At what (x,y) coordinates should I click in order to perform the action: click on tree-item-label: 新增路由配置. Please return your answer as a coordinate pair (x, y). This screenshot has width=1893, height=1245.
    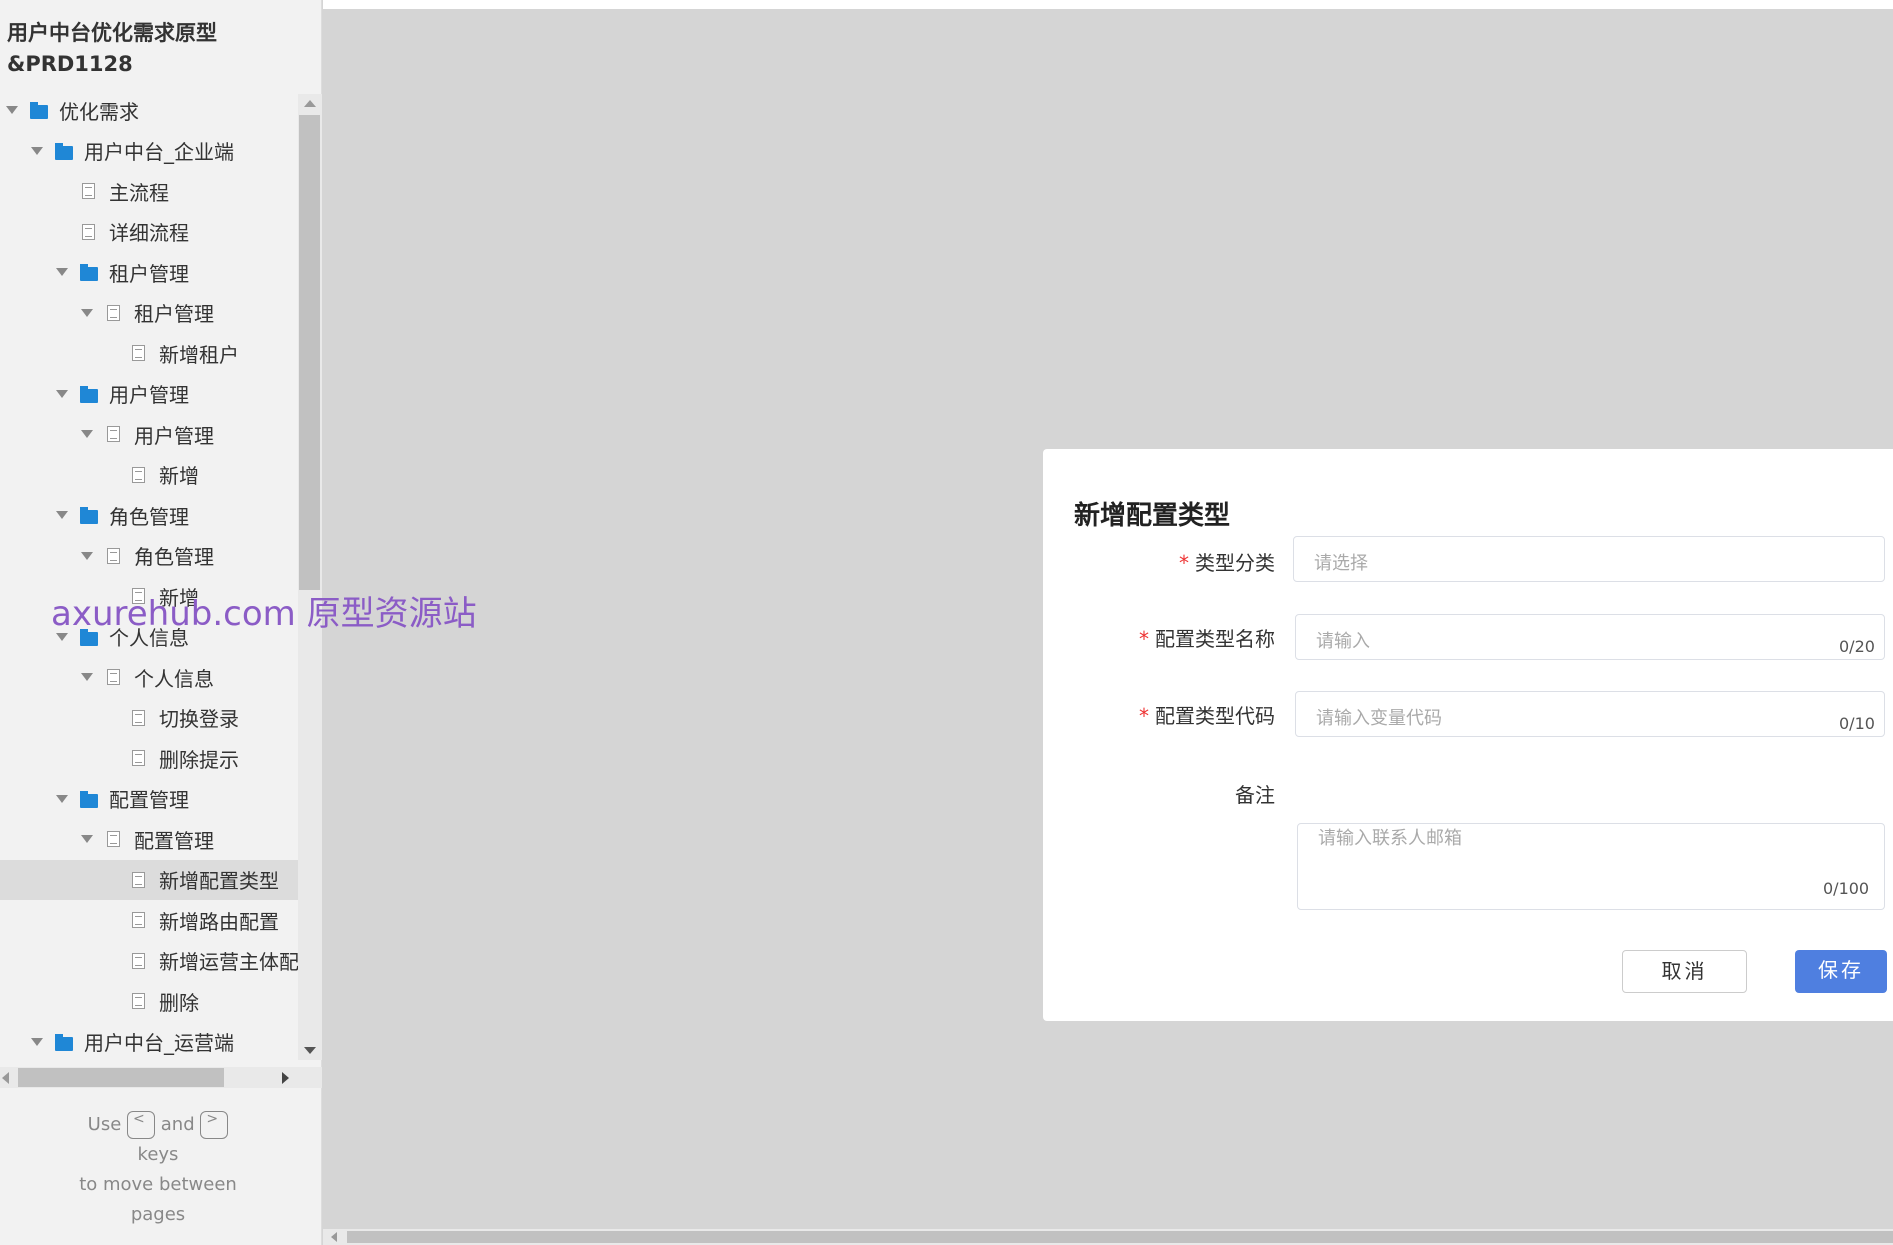
    Looking at the image, I should click on (219, 921).